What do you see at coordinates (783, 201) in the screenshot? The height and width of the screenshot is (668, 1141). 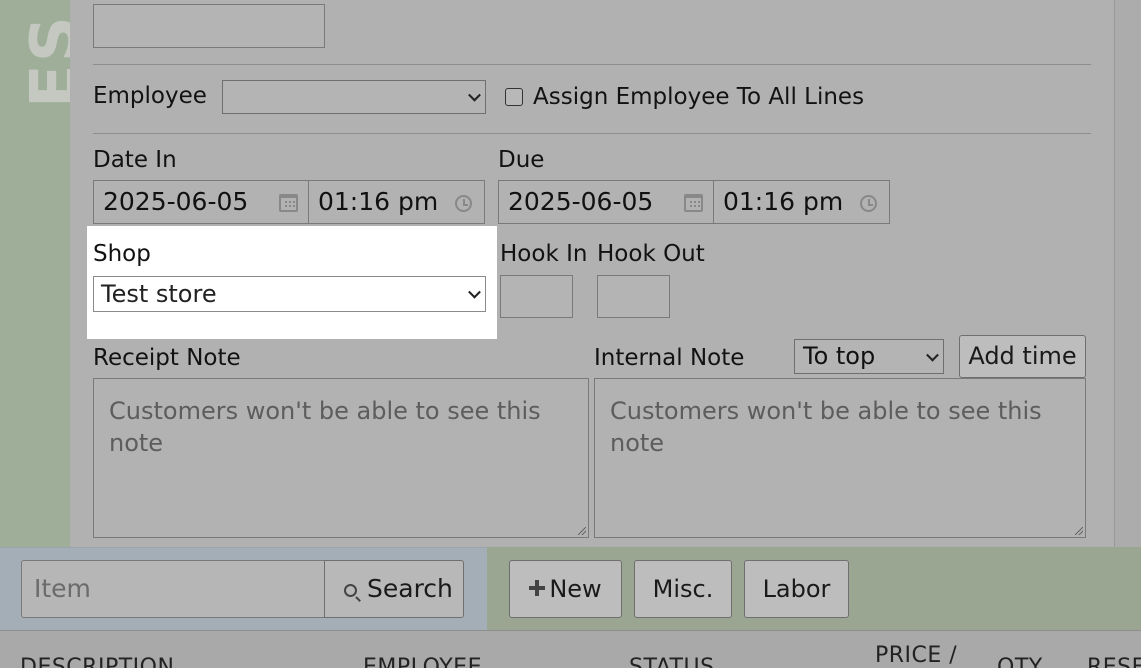 I see `due-time-value: 01:16 pm` at bounding box center [783, 201].